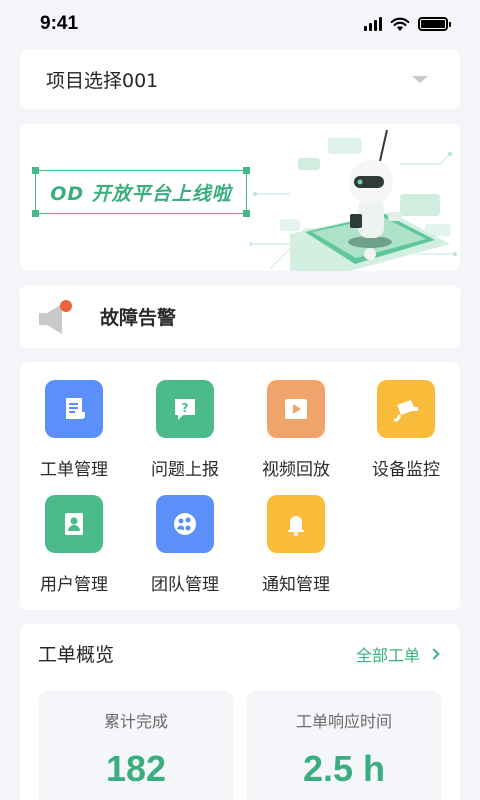  I want to click on menu-item-notification-management: 通知管理, so click(296, 545).